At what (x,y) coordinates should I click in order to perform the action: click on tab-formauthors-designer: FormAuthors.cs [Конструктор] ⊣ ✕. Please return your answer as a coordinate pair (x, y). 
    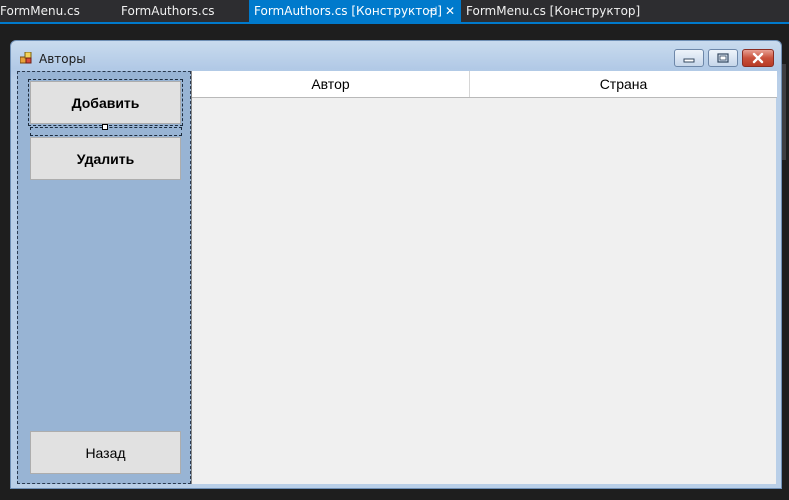
    Looking at the image, I should click on (355, 11).